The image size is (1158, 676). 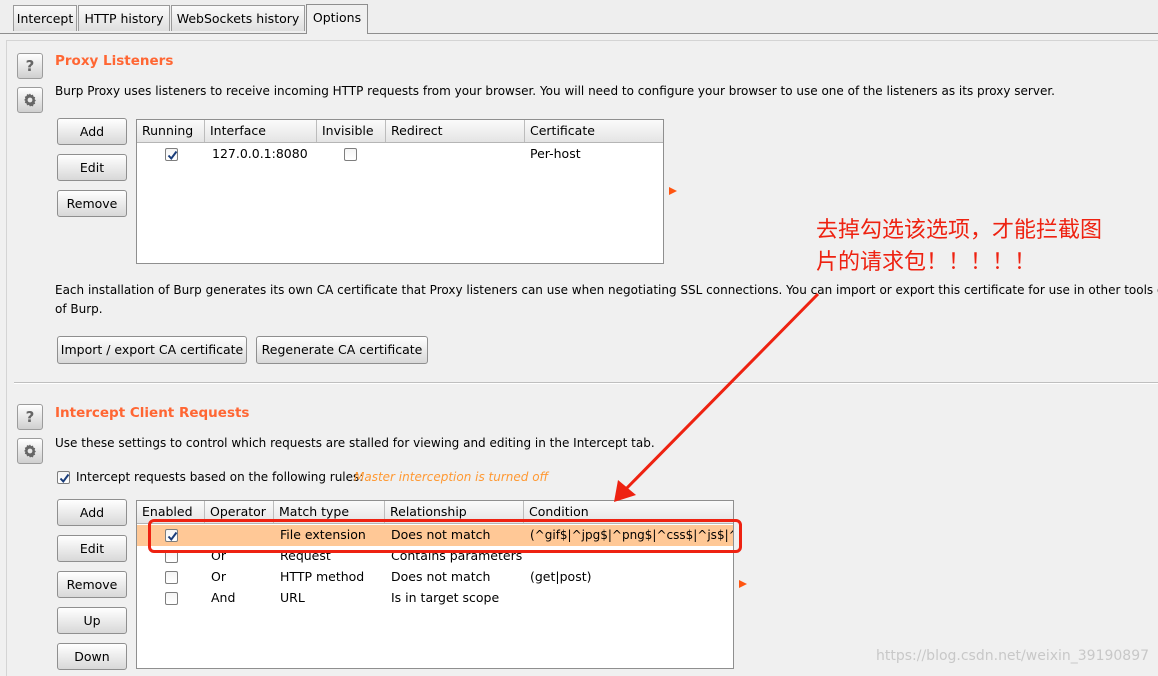 I want to click on rule-remove-button: Remove, so click(x=92, y=584).